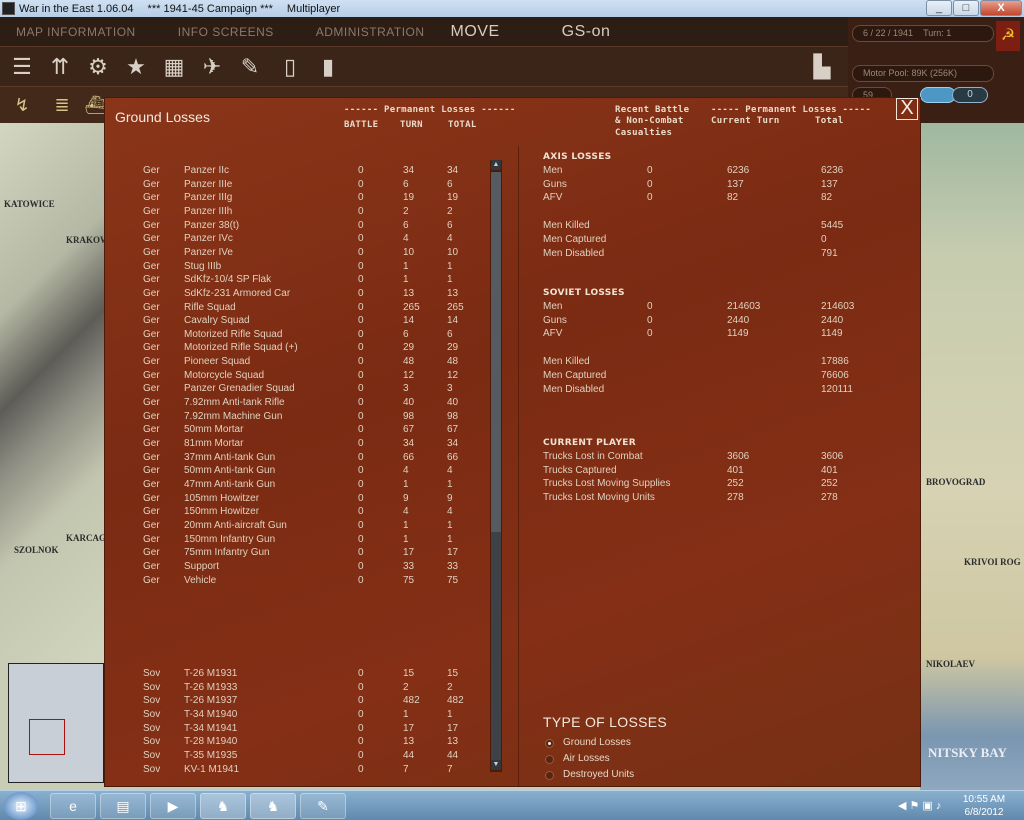 This screenshot has height=820, width=1024. Describe the element at coordinates (496, 646) in the screenshot. I see `scroll-track` at that location.